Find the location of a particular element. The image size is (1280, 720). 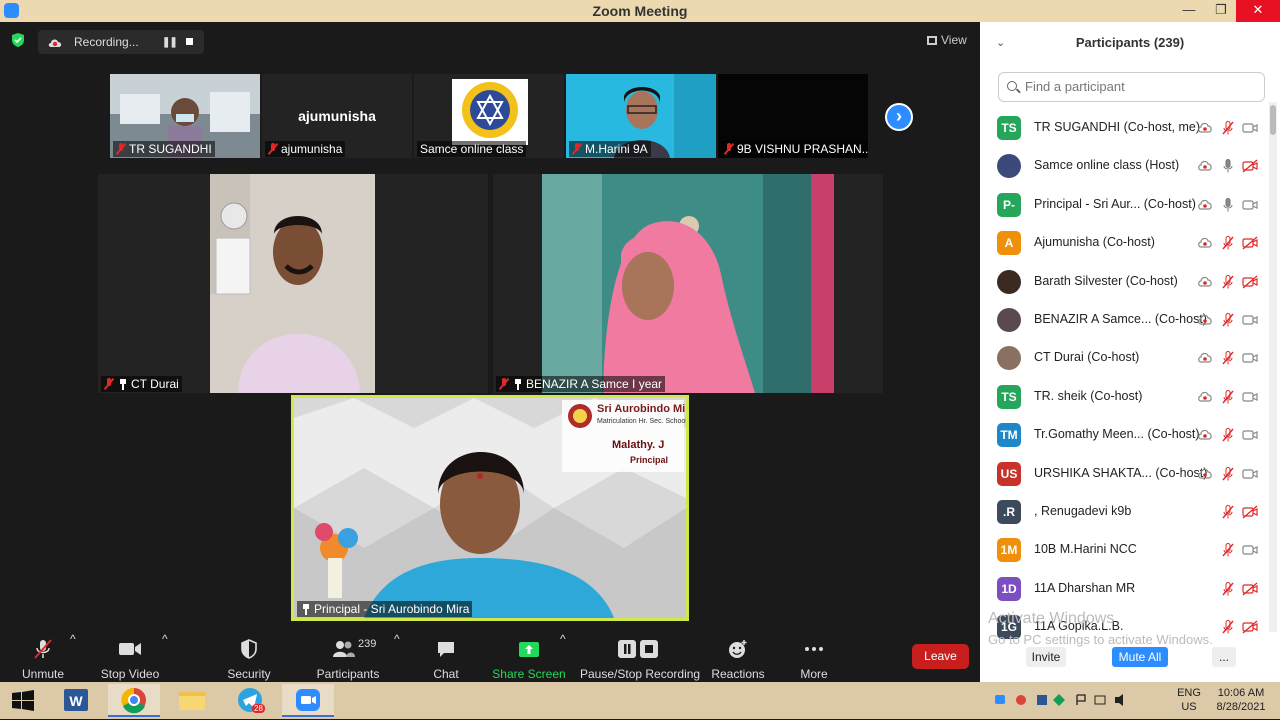

video-tile: BENAZIR A Samce I year is located at coordinates (688, 283).